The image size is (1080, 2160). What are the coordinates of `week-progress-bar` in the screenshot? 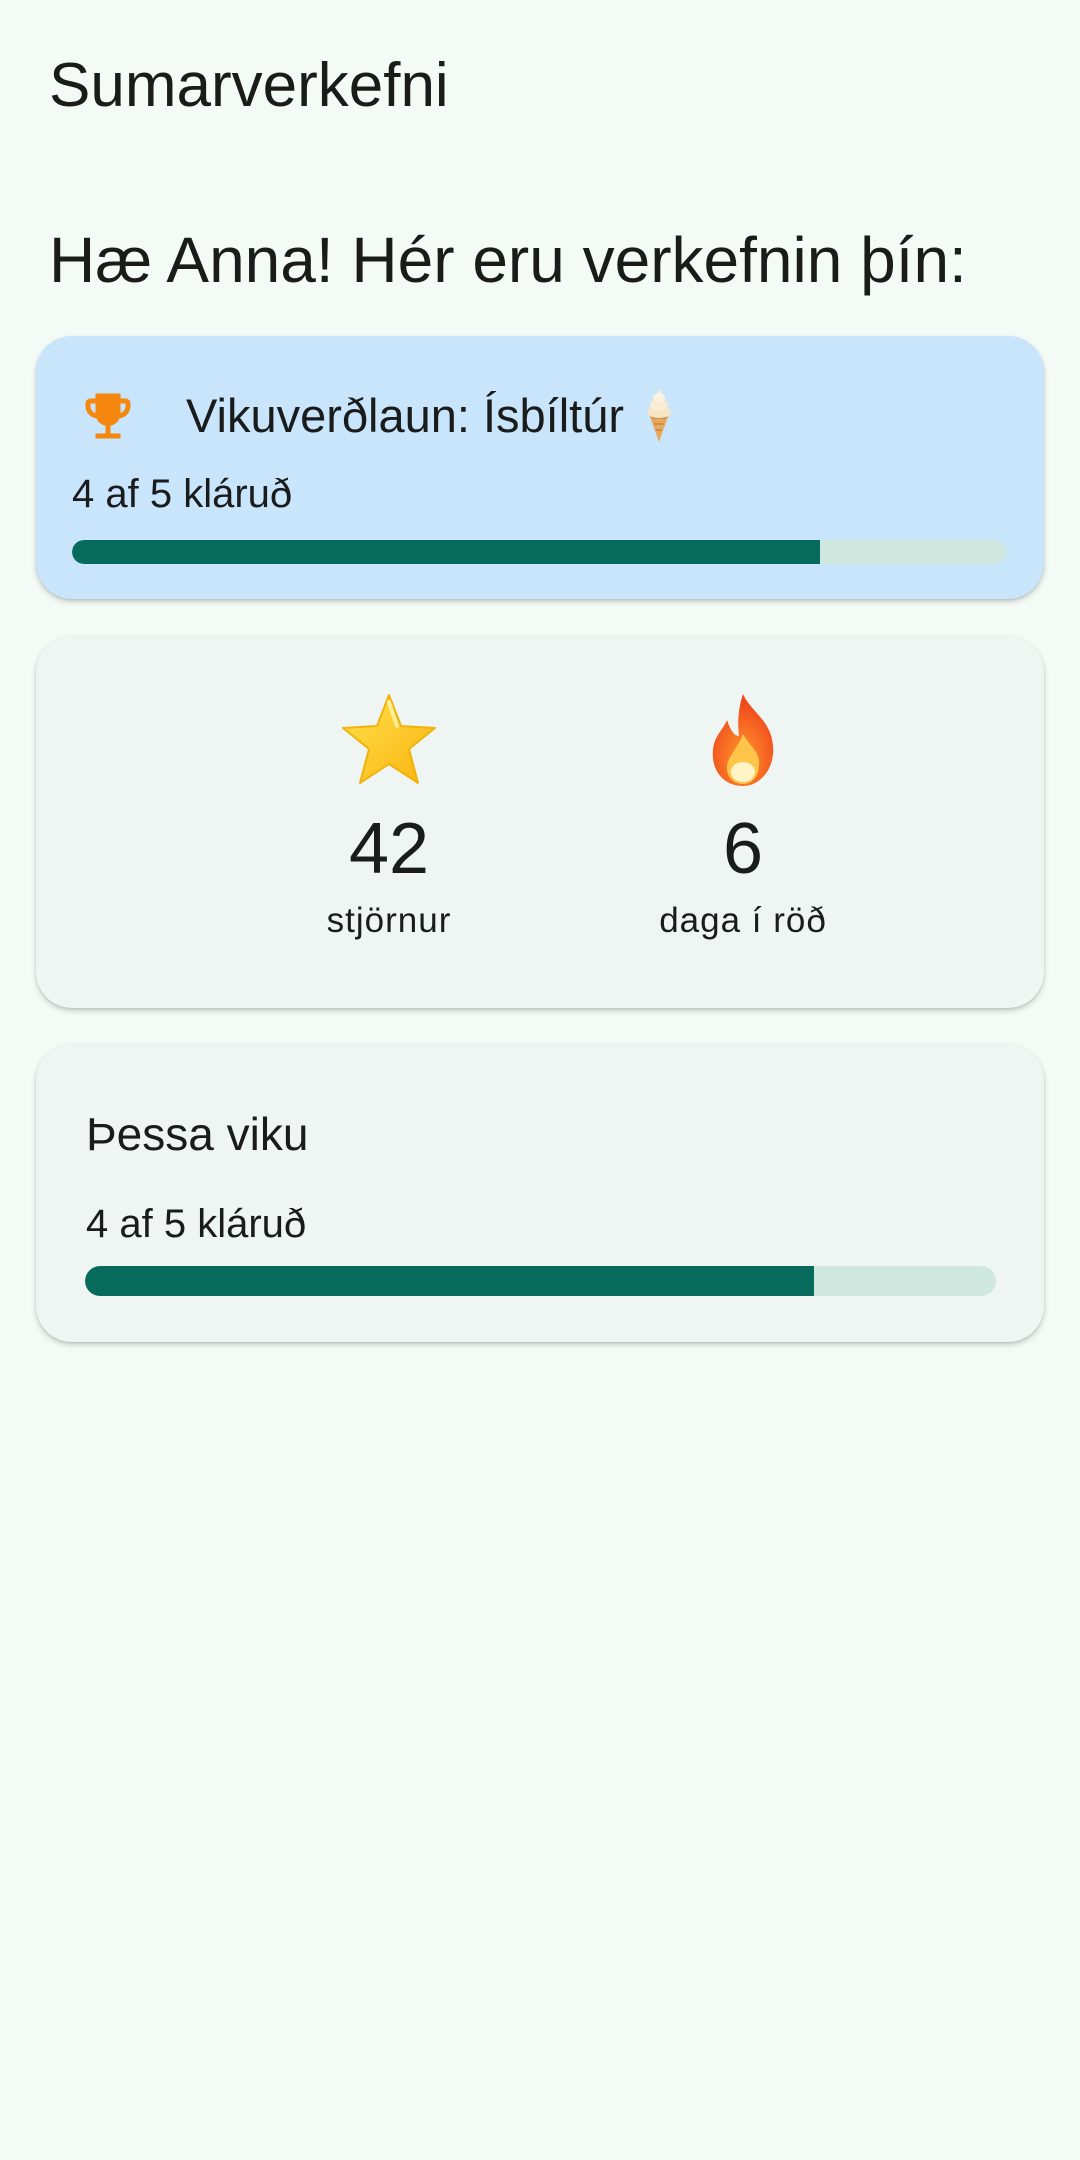 It's located at (540, 1281).